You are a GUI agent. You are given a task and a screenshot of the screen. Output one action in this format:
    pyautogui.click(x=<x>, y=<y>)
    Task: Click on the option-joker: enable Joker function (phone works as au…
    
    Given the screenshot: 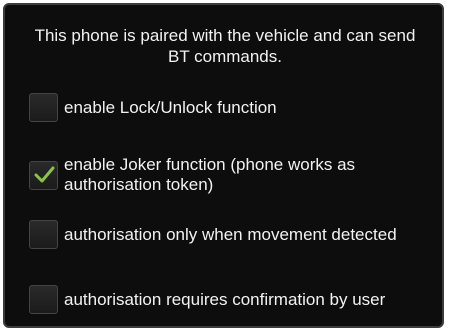 What is the action you would take?
    pyautogui.click(x=236, y=175)
    